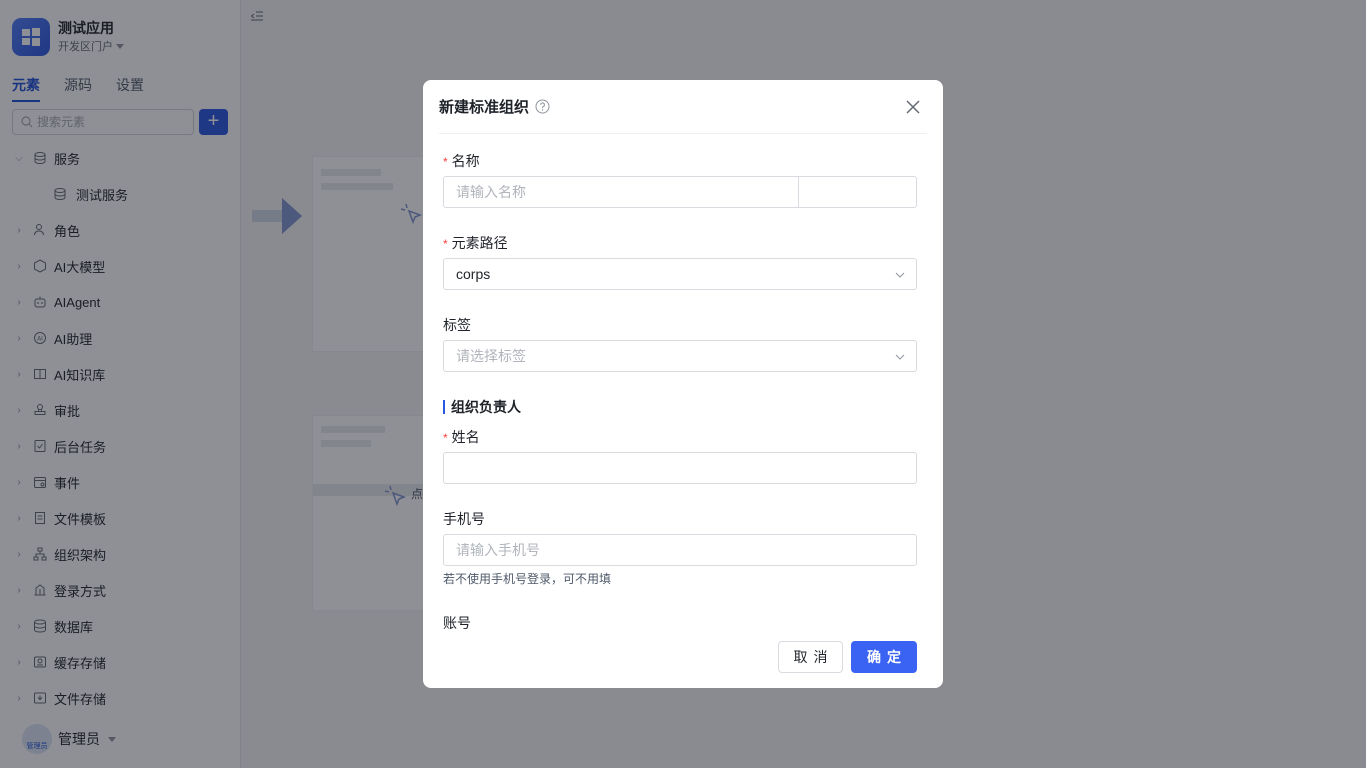  Describe the element at coordinates (810, 657) in the screenshot. I see `cancel-button: 取消` at that location.